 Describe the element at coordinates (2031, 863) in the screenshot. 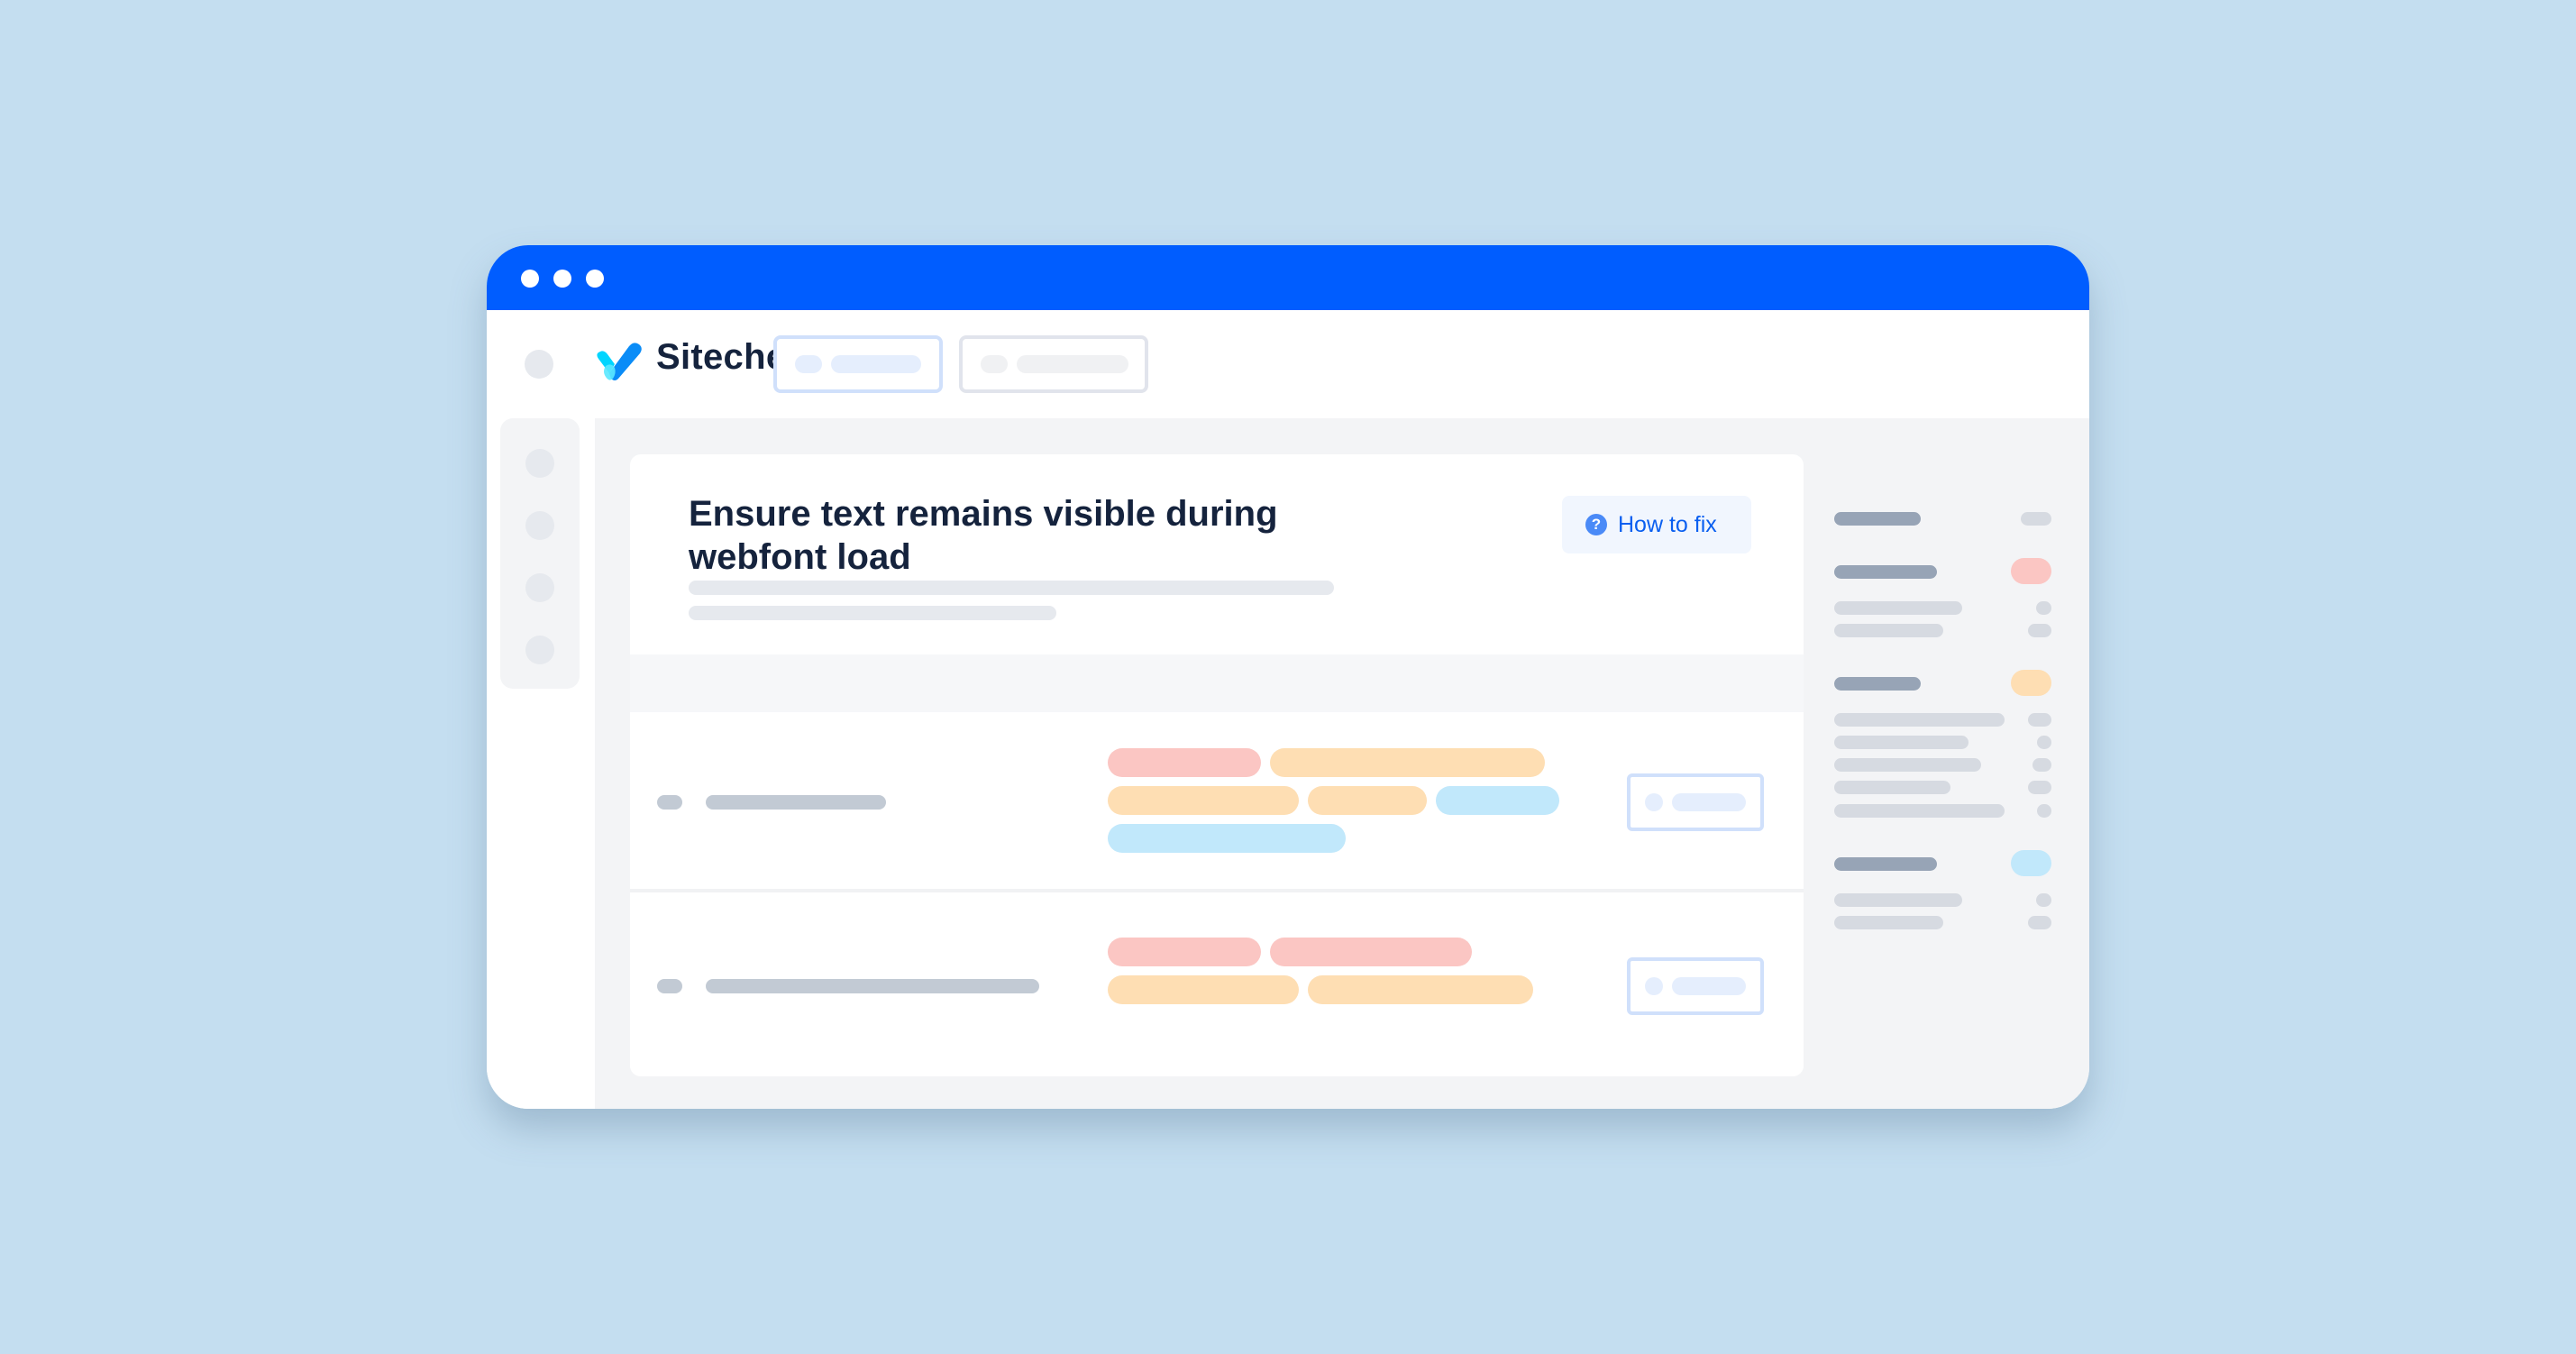

I see `status-badge-blue` at that location.